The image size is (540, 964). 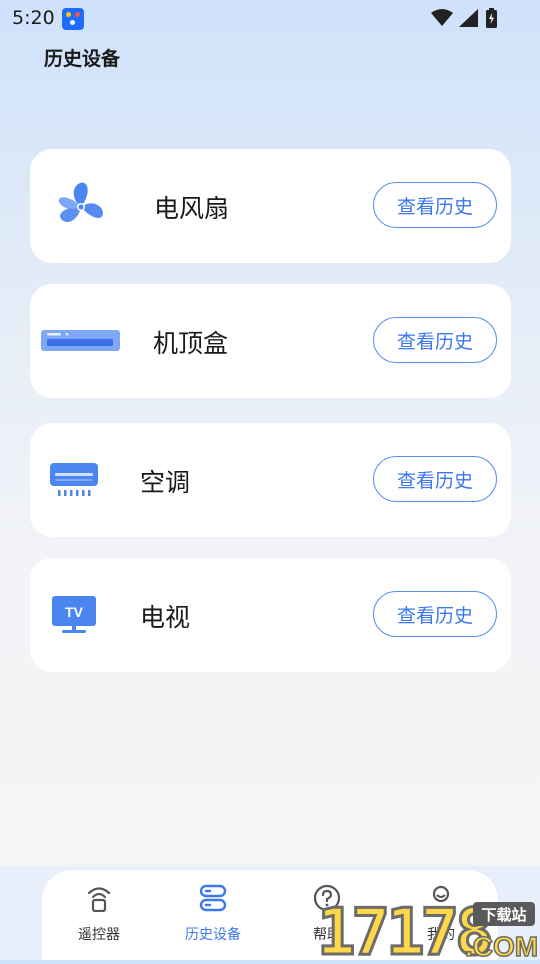 What do you see at coordinates (501, 945) in the screenshot?
I see `watermark-domain: .COM` at bounding box center [501, 945].